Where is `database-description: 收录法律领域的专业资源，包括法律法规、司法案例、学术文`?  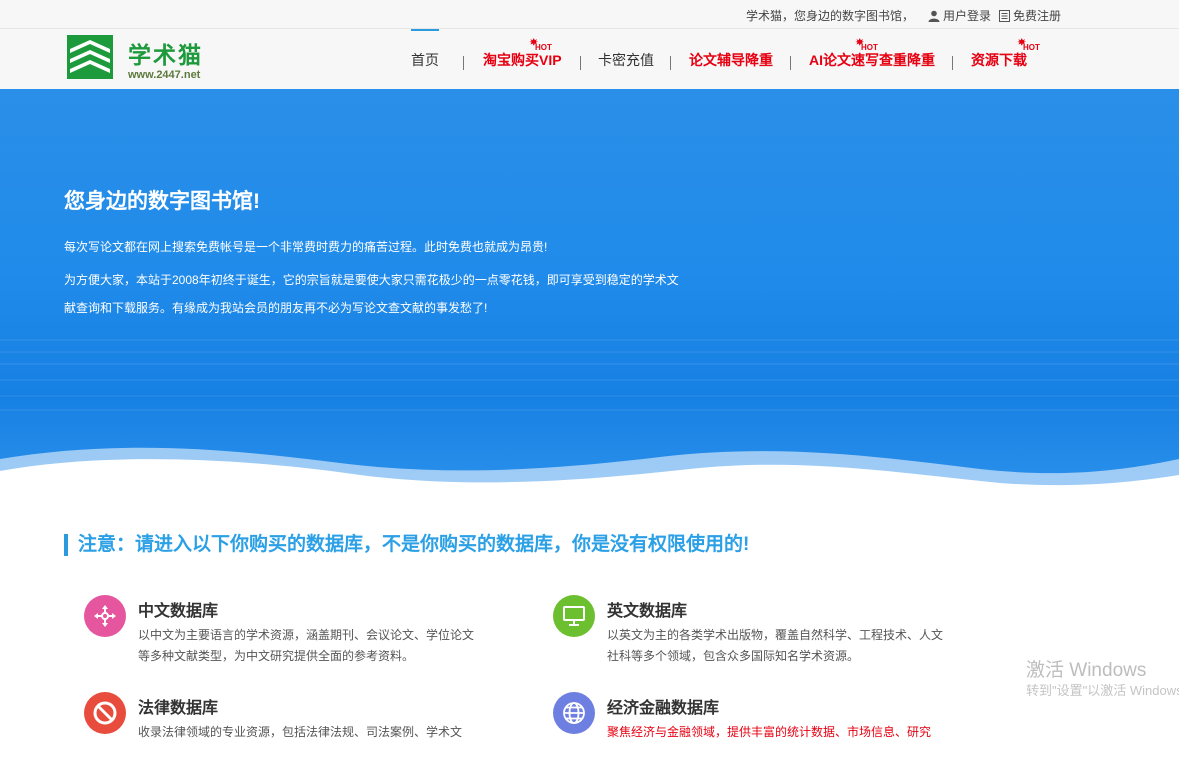 database-description: 收录法律领域的专业资源，包括法律法规、司法案例、学术文 is located at coordinates (300, 732).